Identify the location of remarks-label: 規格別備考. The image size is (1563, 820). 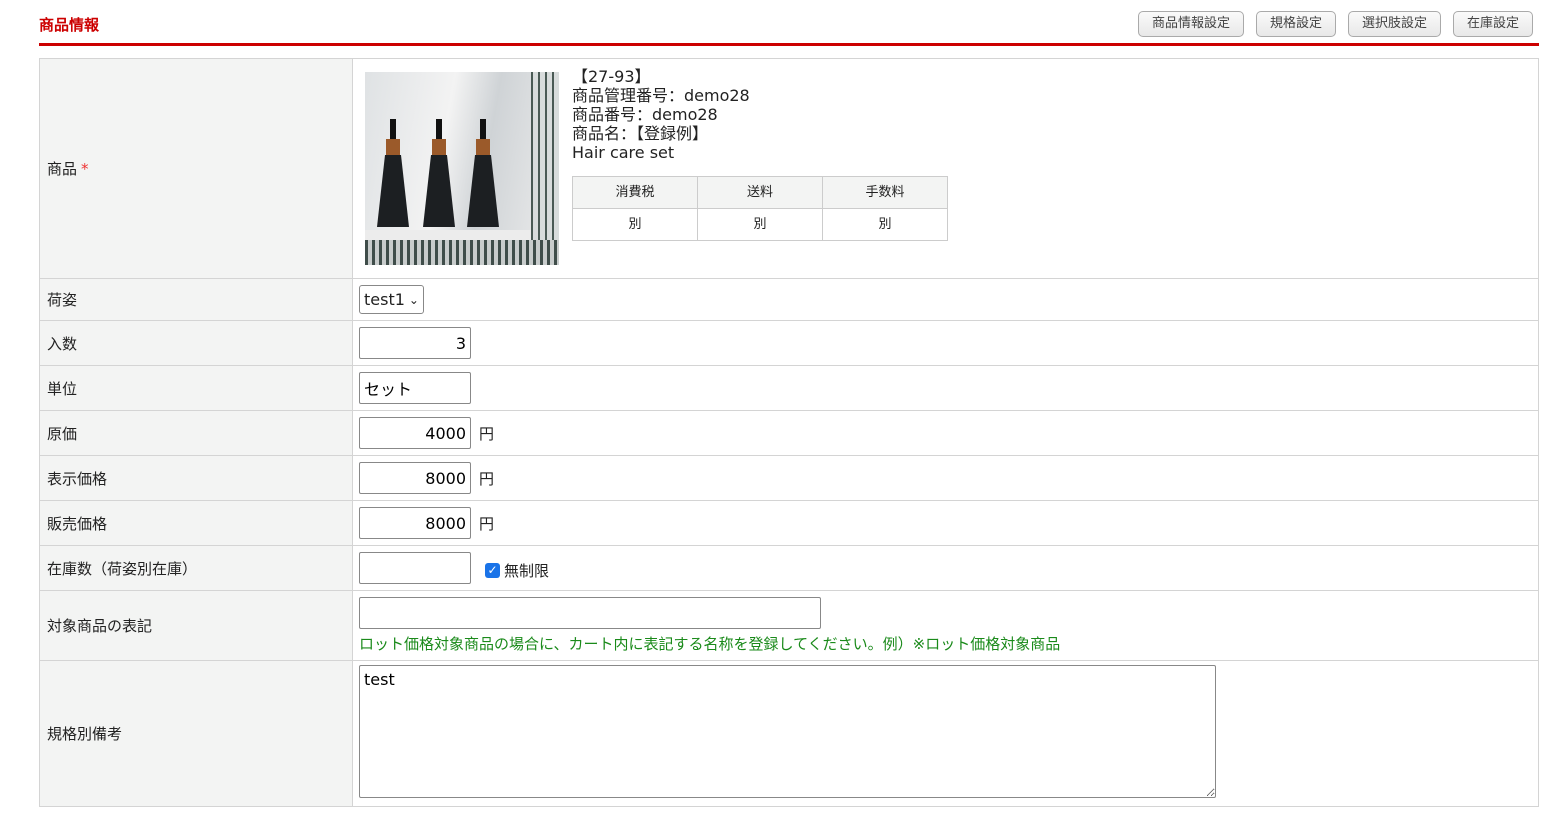
(196, 733).